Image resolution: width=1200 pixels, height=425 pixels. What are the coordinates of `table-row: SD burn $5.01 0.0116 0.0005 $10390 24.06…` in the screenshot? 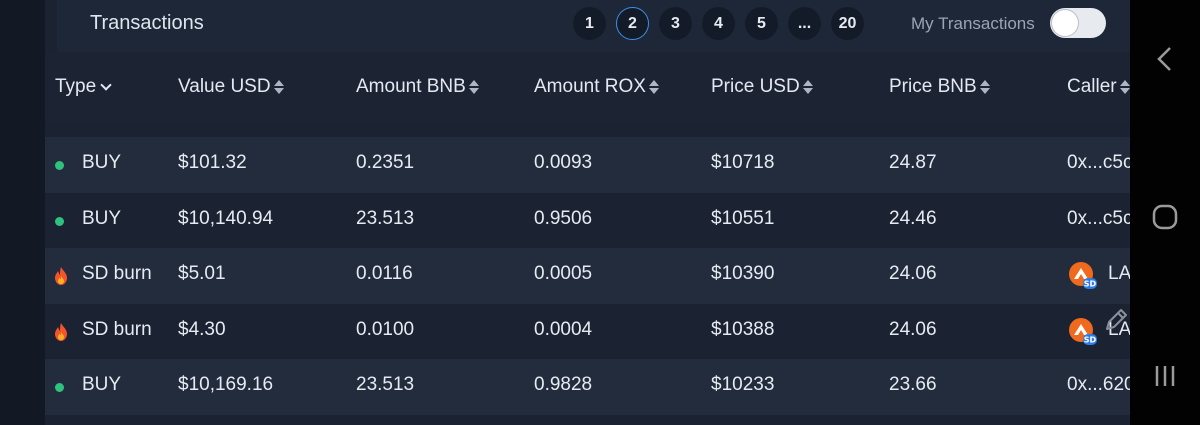 It's located at (587, 276).